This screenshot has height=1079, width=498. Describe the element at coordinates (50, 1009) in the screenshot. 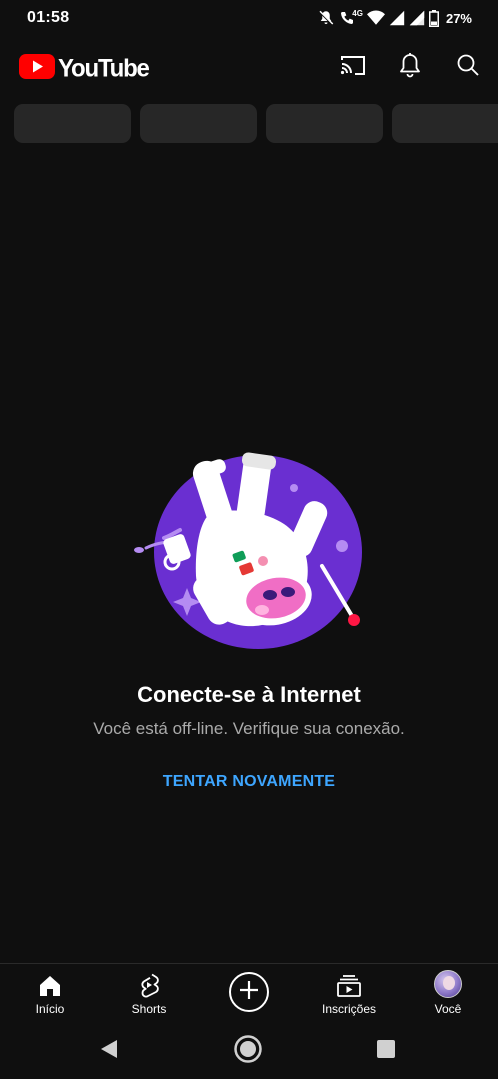

I see `nav-label-home: Início` at that location.